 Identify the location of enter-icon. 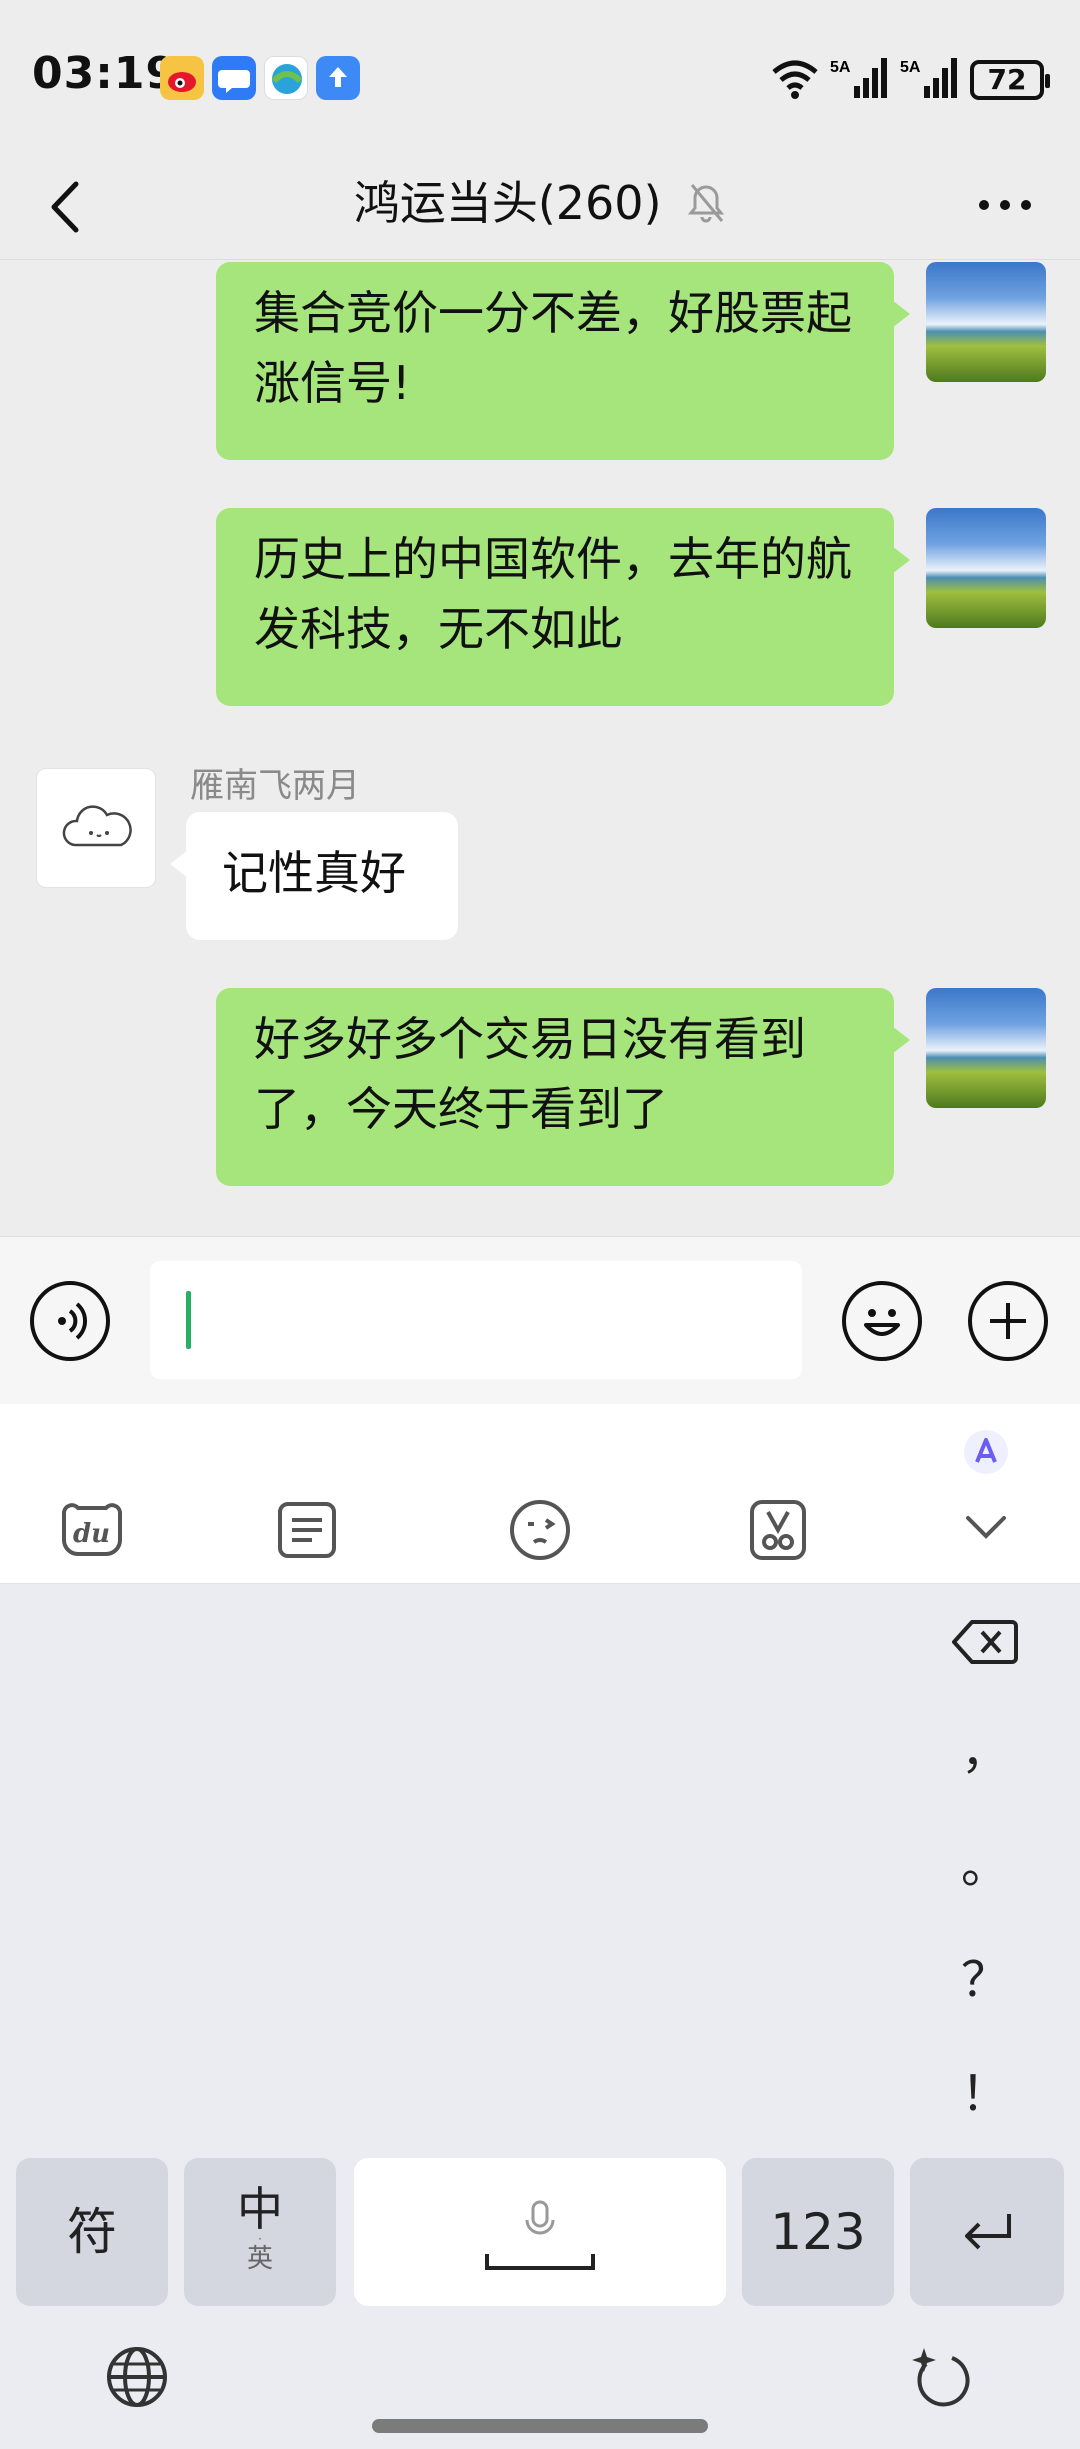
(988, 2232).